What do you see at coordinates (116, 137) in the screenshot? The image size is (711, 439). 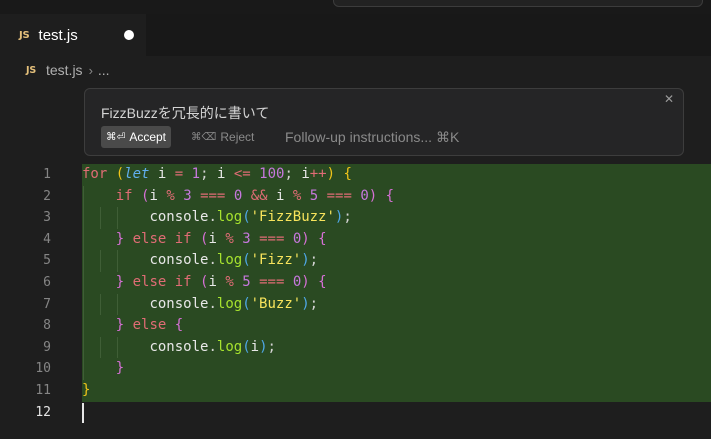 I see `accept-shortcut: ⌘⏎` at bounding box center [116, 137].